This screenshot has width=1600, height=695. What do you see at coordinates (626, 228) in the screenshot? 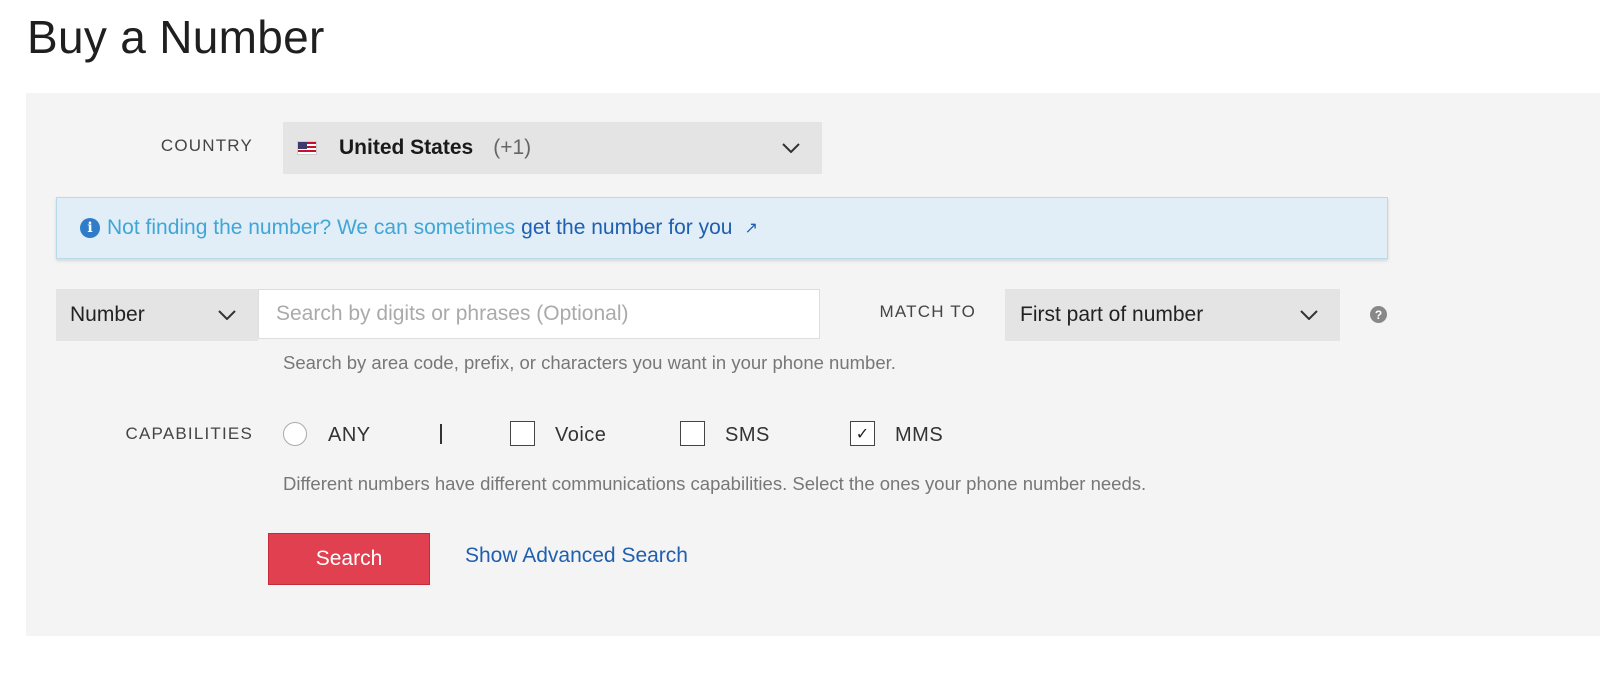
I see `get-number-link: get the number for you` at bounding box center [626, 228].